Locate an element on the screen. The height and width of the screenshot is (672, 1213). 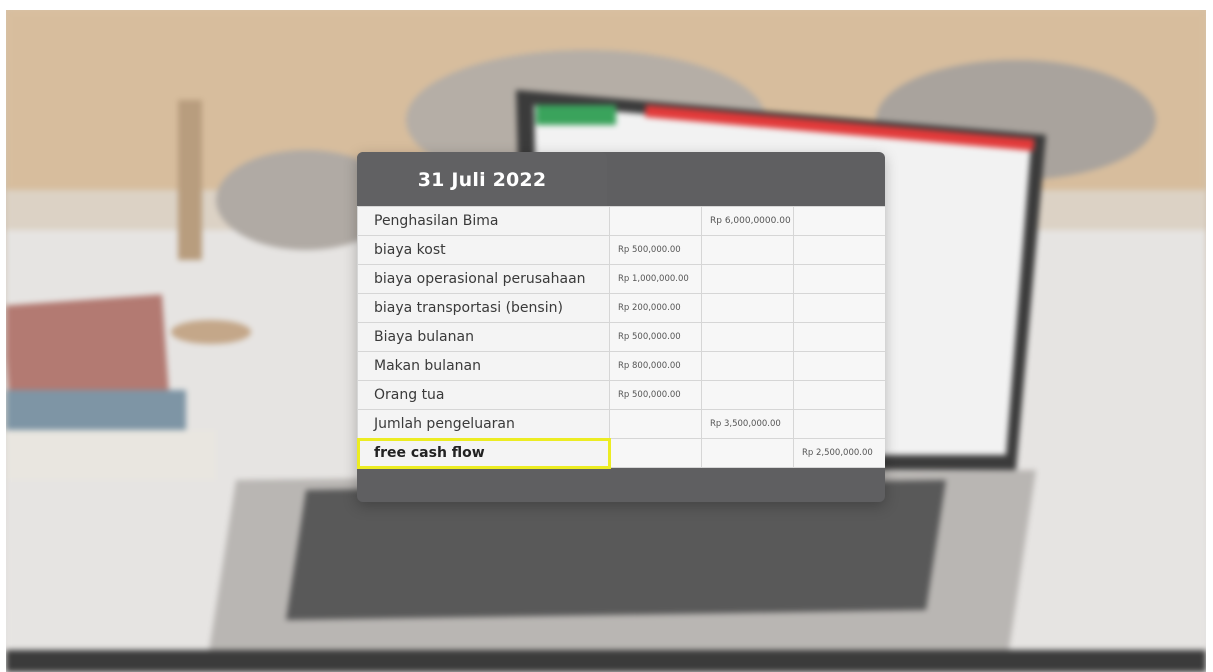
table-row: Orang tua Rp 500,000.00 is located at coordinates (621, 395).